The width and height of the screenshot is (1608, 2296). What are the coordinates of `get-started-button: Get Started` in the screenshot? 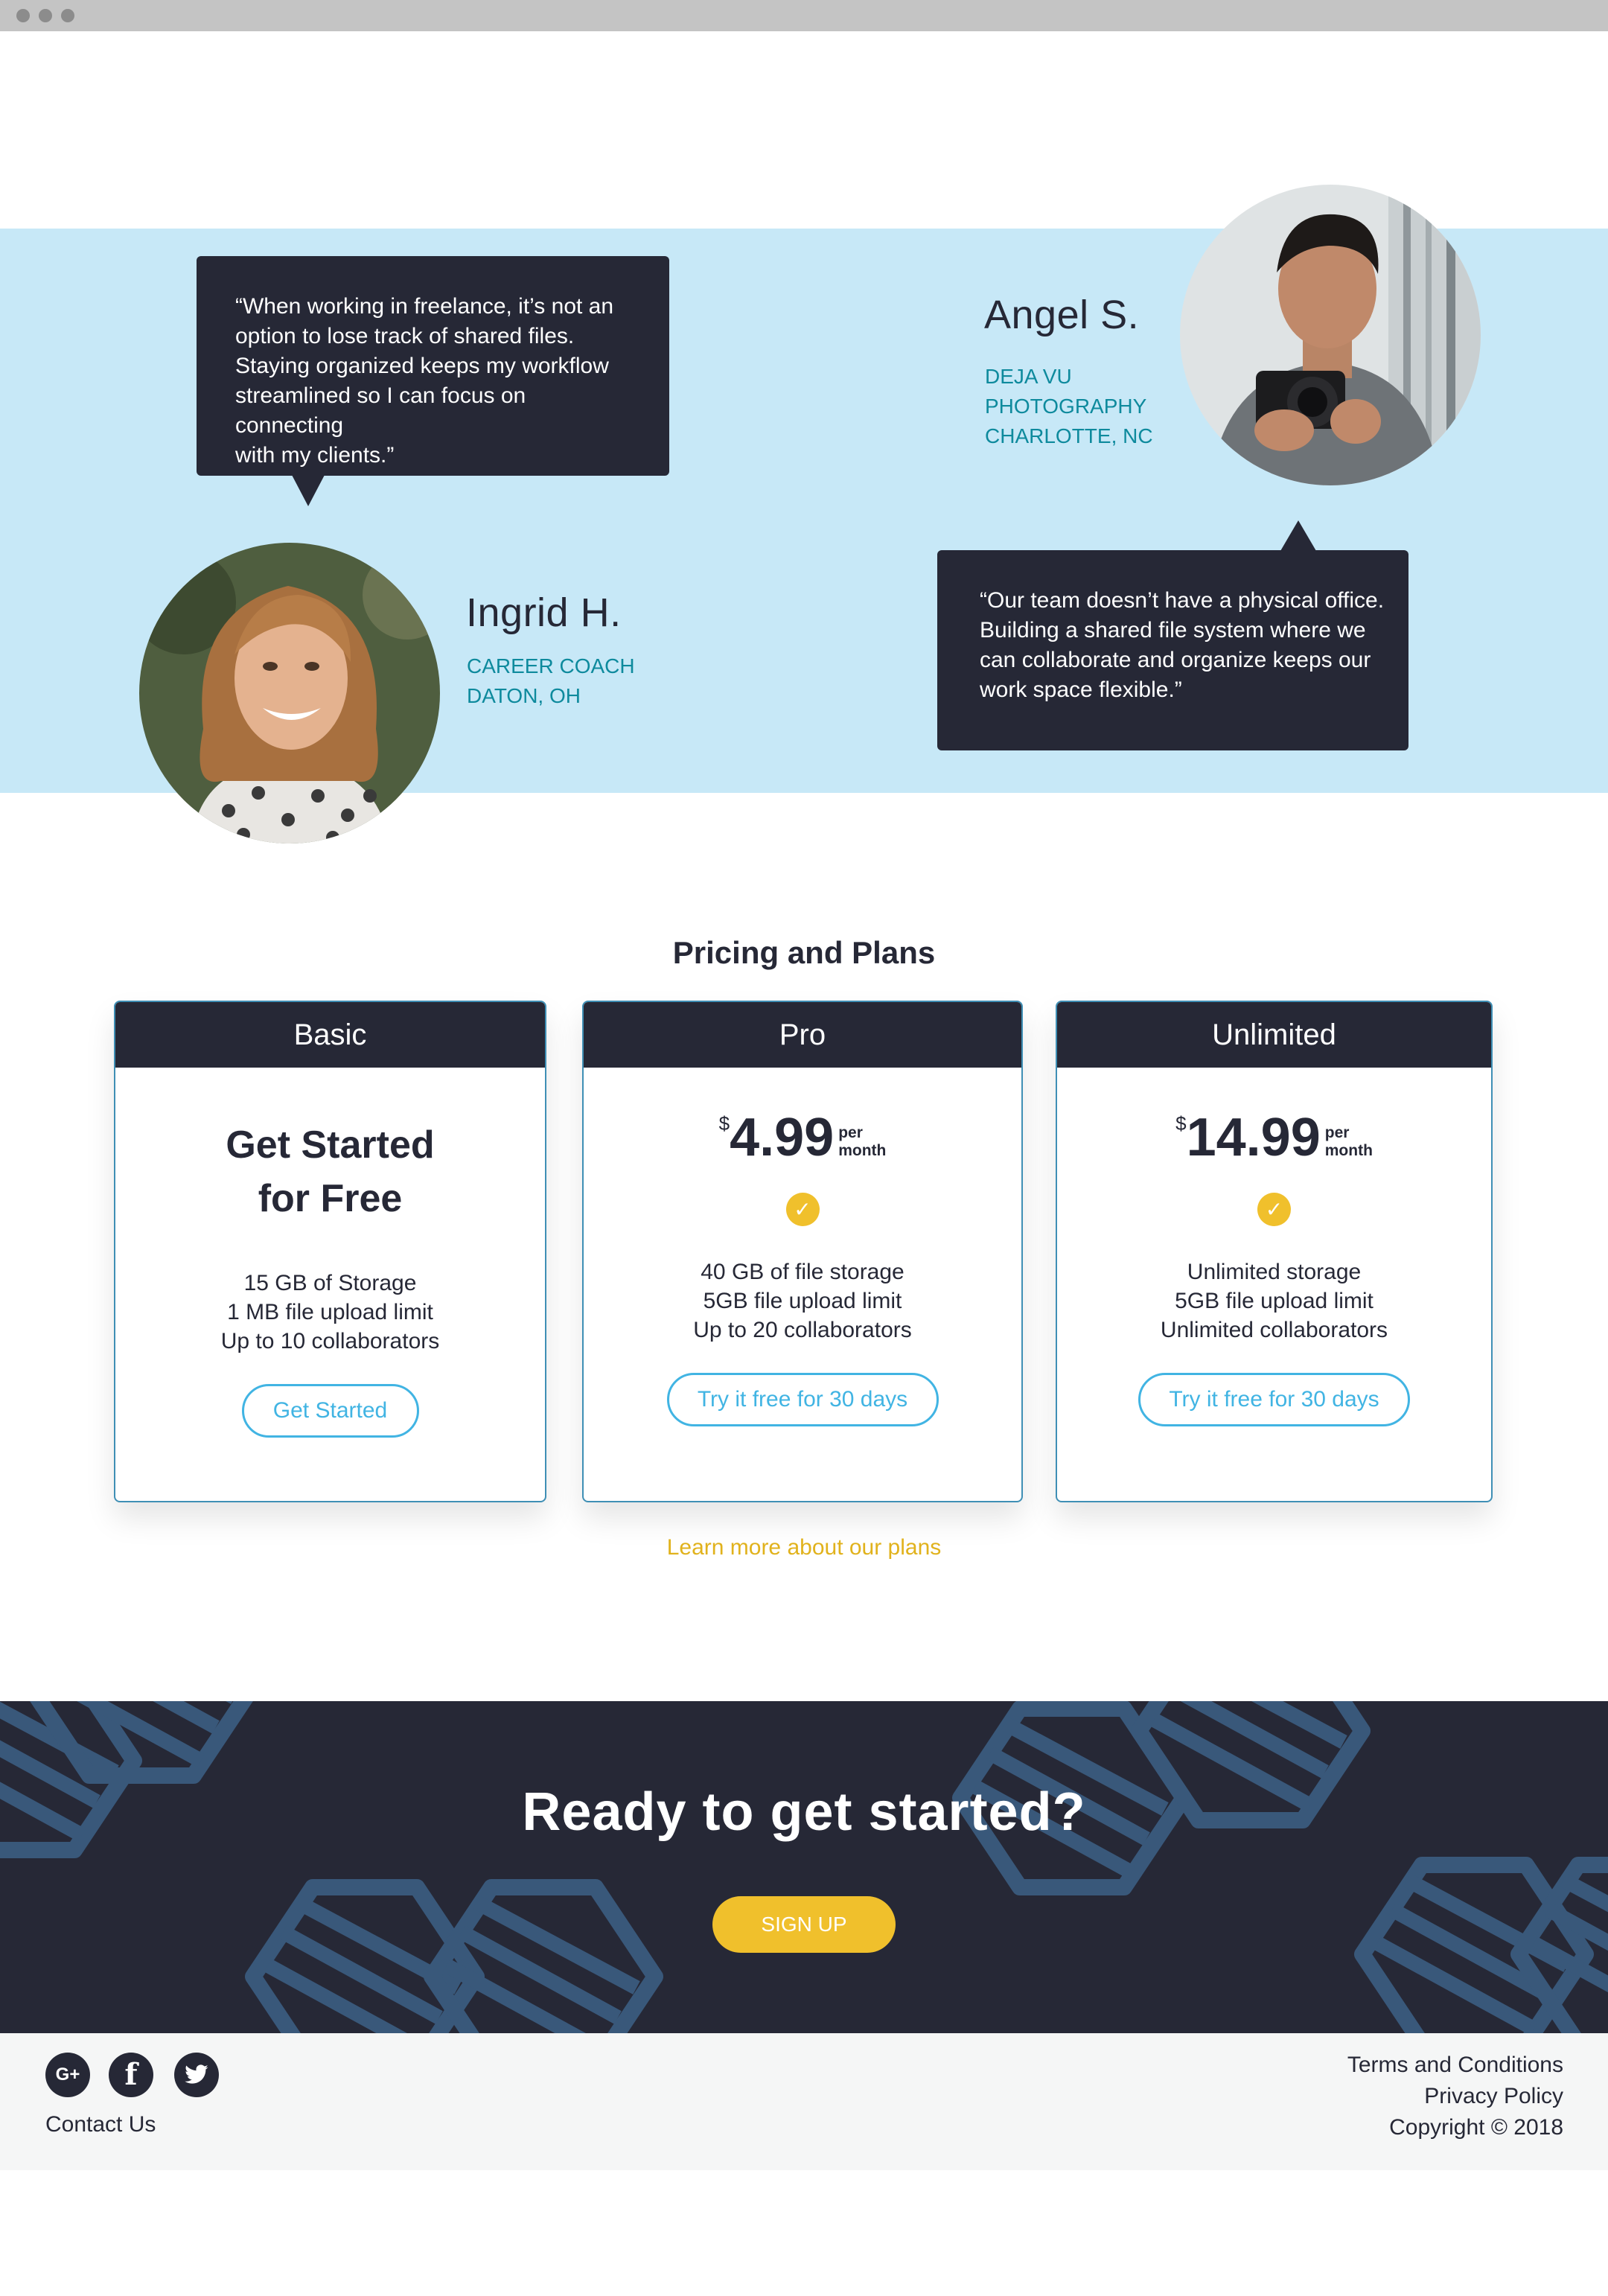 It's located at (330, 1411).